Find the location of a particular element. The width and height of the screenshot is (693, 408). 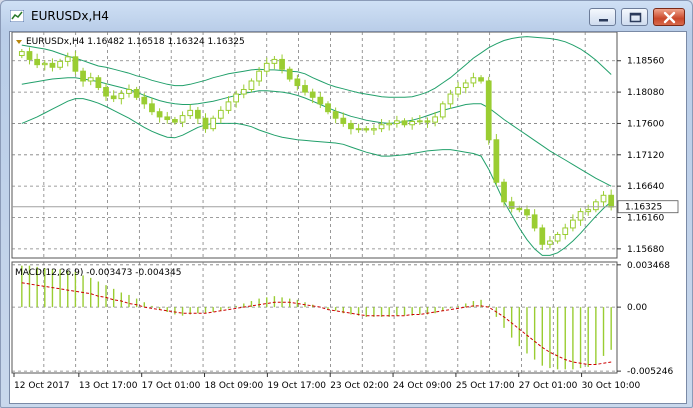

time-tick-label: 12 Oct 2017 is located at coordinates (42, 386).